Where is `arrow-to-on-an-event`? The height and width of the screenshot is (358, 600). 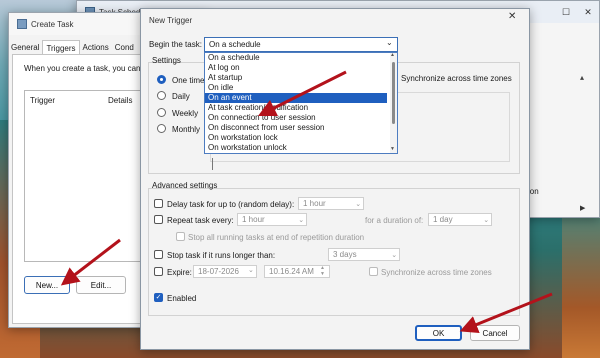 arrow-to-on-an-event is located at coordinates (302, 93).